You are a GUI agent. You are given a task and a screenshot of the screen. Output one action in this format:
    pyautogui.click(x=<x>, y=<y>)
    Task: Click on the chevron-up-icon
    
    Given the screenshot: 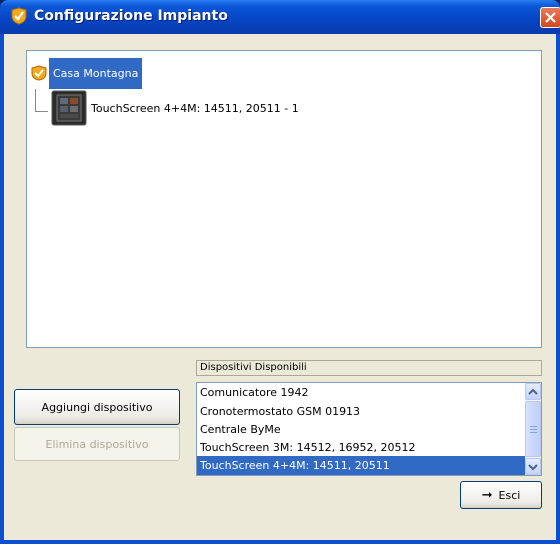 What is the action you would take?
    pyautogui.click(x=533, y=391)
    